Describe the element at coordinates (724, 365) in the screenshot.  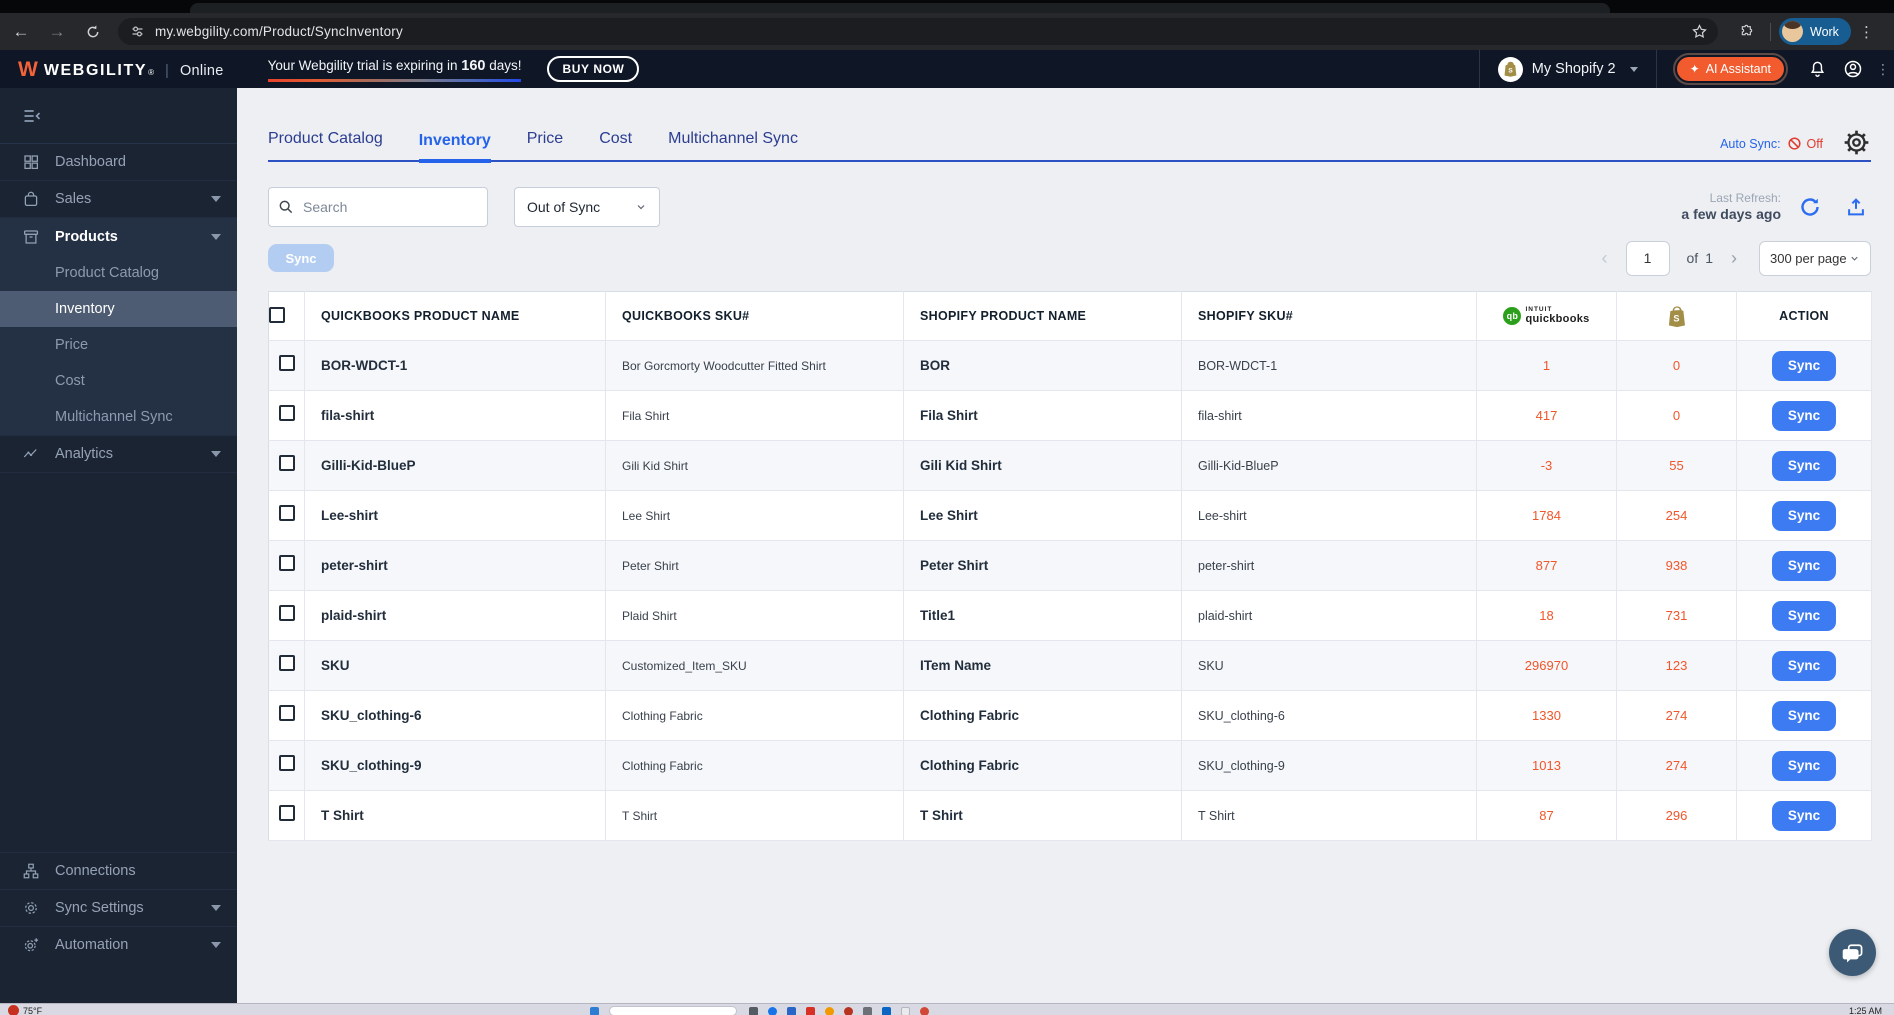
I see `quickbooks-sku: Bor Gorcmorty Woodcutter Fitted Shirt` at that location.